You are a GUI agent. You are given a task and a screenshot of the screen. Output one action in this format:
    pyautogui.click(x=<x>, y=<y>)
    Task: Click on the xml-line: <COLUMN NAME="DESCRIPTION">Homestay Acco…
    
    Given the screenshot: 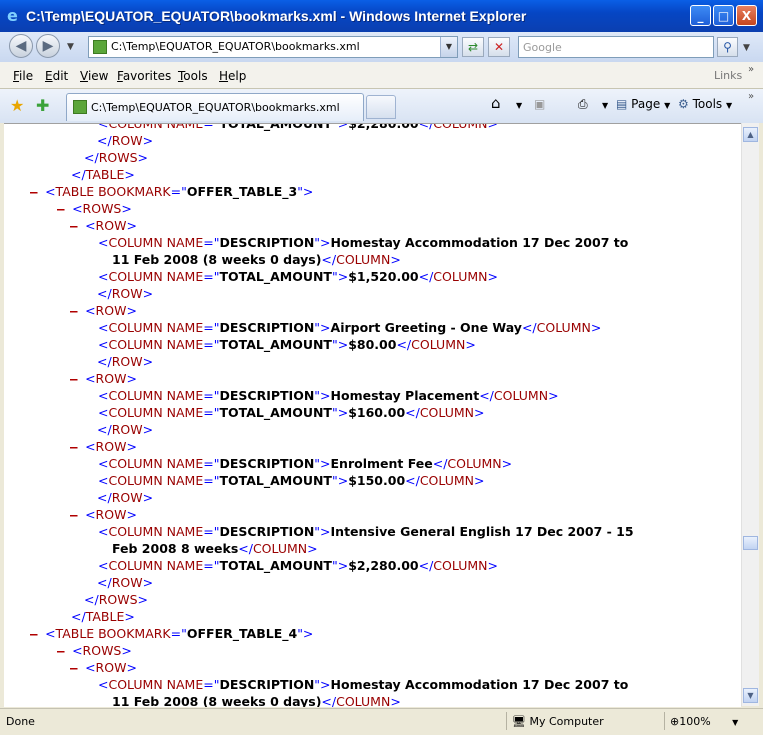 What is the action you would take?
    pyautogui.click(x=363, y=684)
    